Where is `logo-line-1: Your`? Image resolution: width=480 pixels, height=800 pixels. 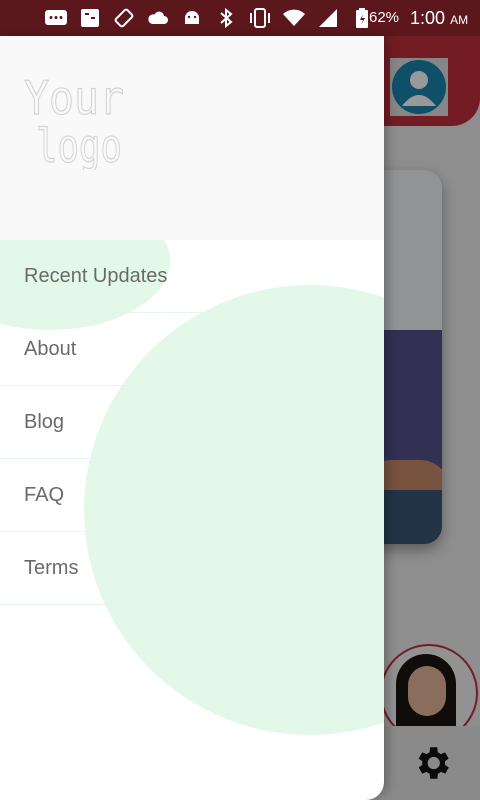
logo-line-1: Your is located at coordinates (74, 98).